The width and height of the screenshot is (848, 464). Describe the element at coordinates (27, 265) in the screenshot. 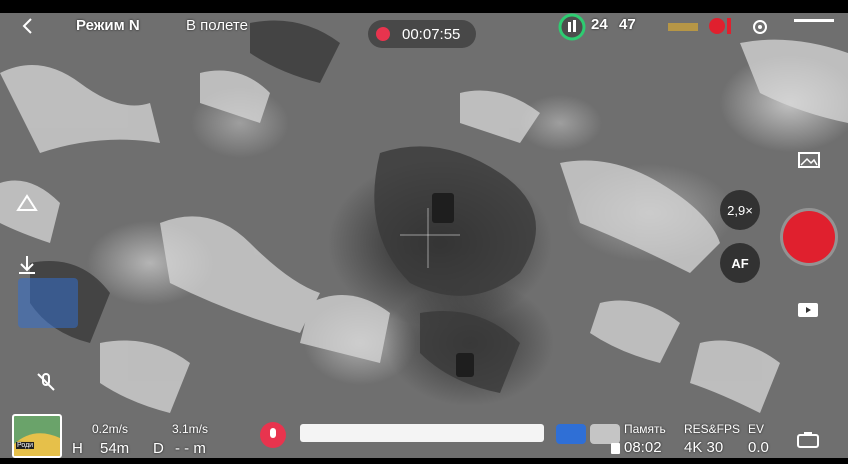

I see `landing-icon` at that location.